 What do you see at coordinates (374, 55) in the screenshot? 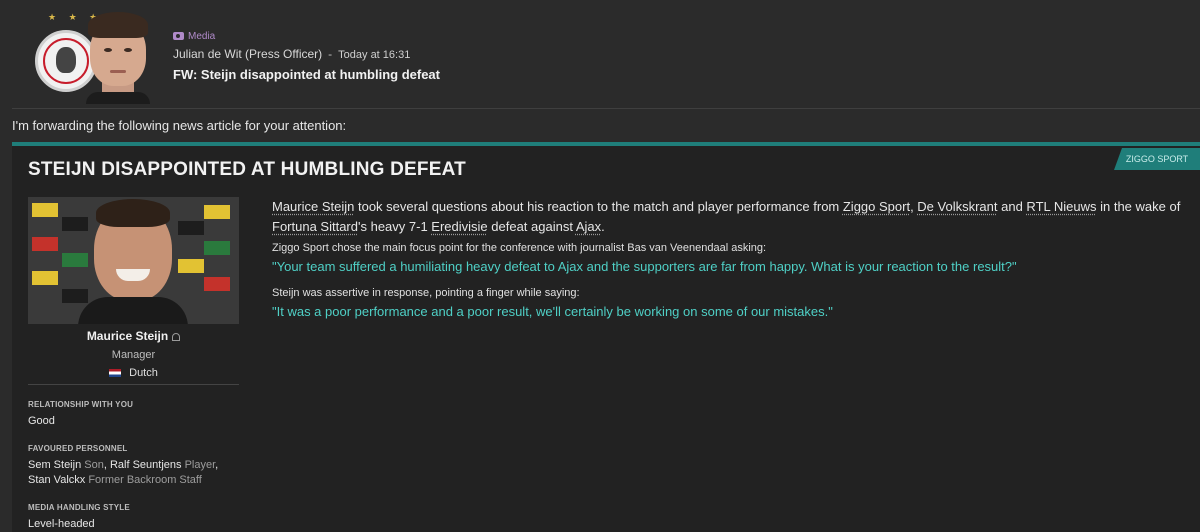
I see `message-timestamp: Today at 16:31` at bounding box center [374, 55].